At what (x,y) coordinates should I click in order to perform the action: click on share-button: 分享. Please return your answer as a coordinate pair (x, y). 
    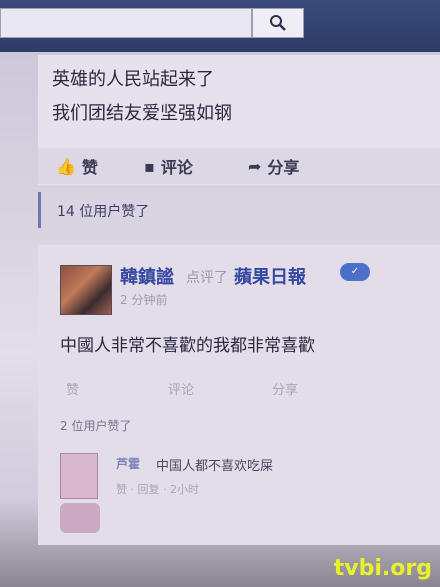
    Looking at the image, I should click on (285, 388).